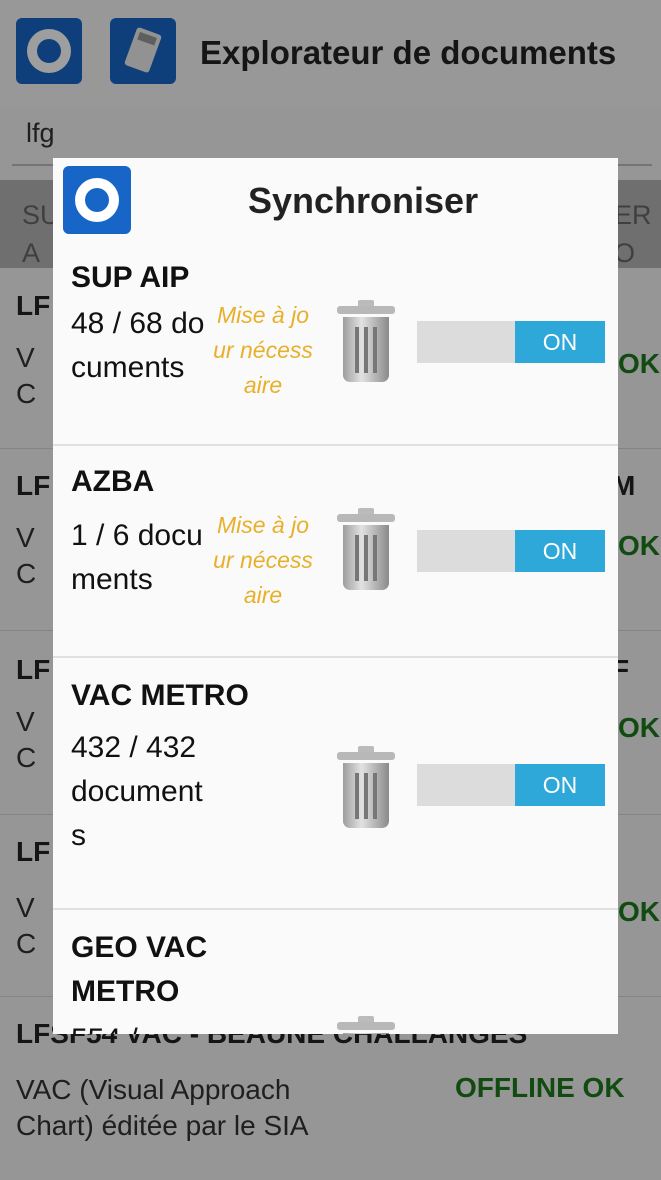 Image resolution: width=661 pixels, height=1180 pixels. I want to click on sync-item-name: SUP AIP, so click(130, 277).